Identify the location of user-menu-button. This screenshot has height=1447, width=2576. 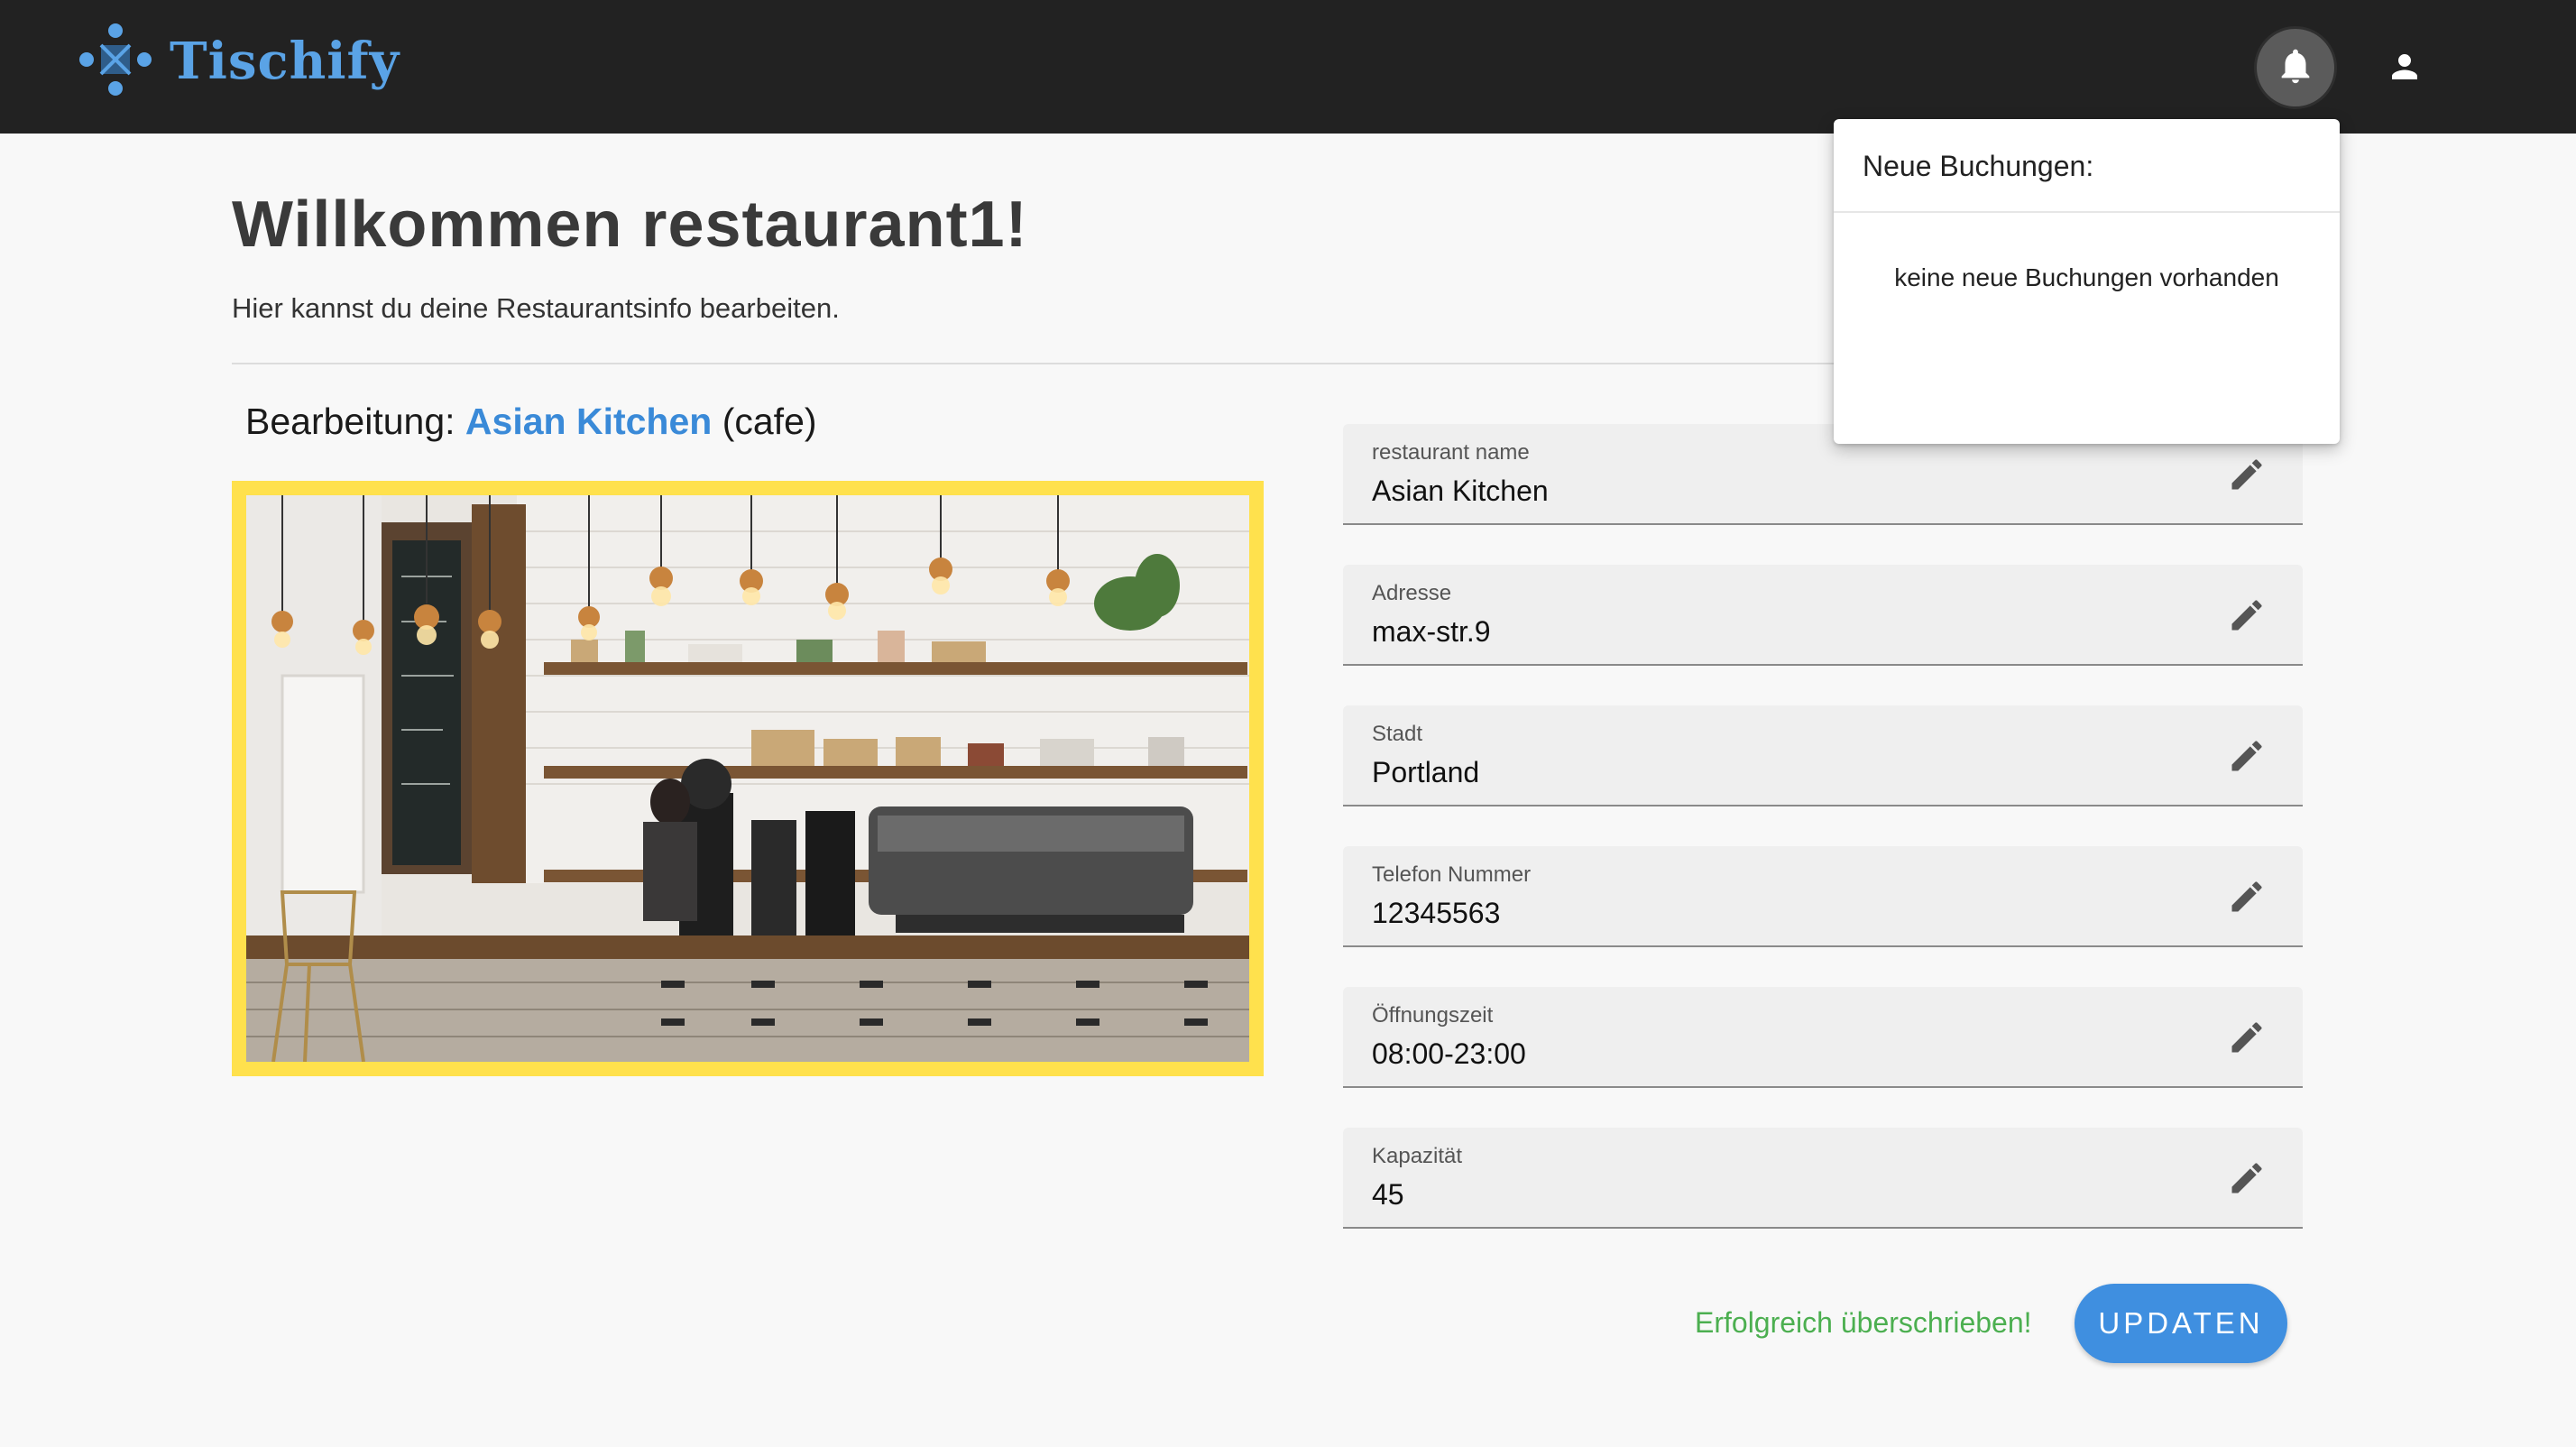
(2405, 69).